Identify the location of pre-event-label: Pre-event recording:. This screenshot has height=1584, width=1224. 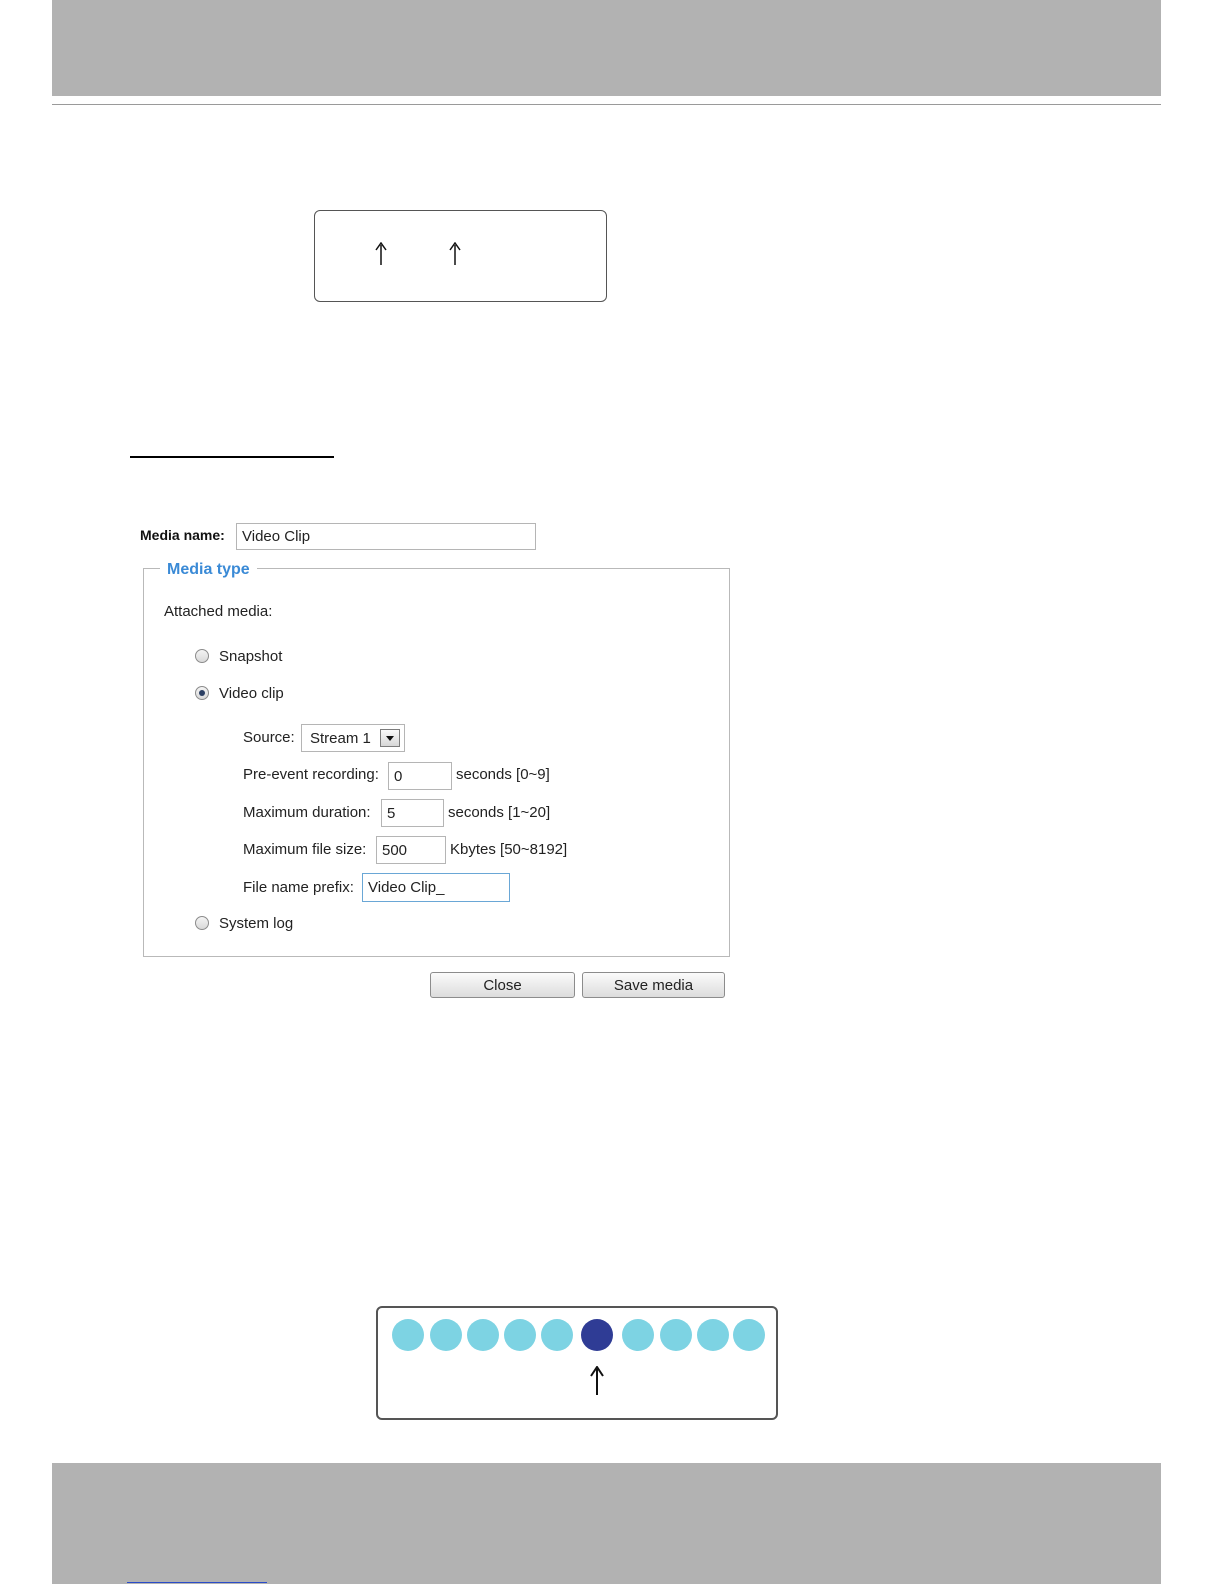
(311, 774).